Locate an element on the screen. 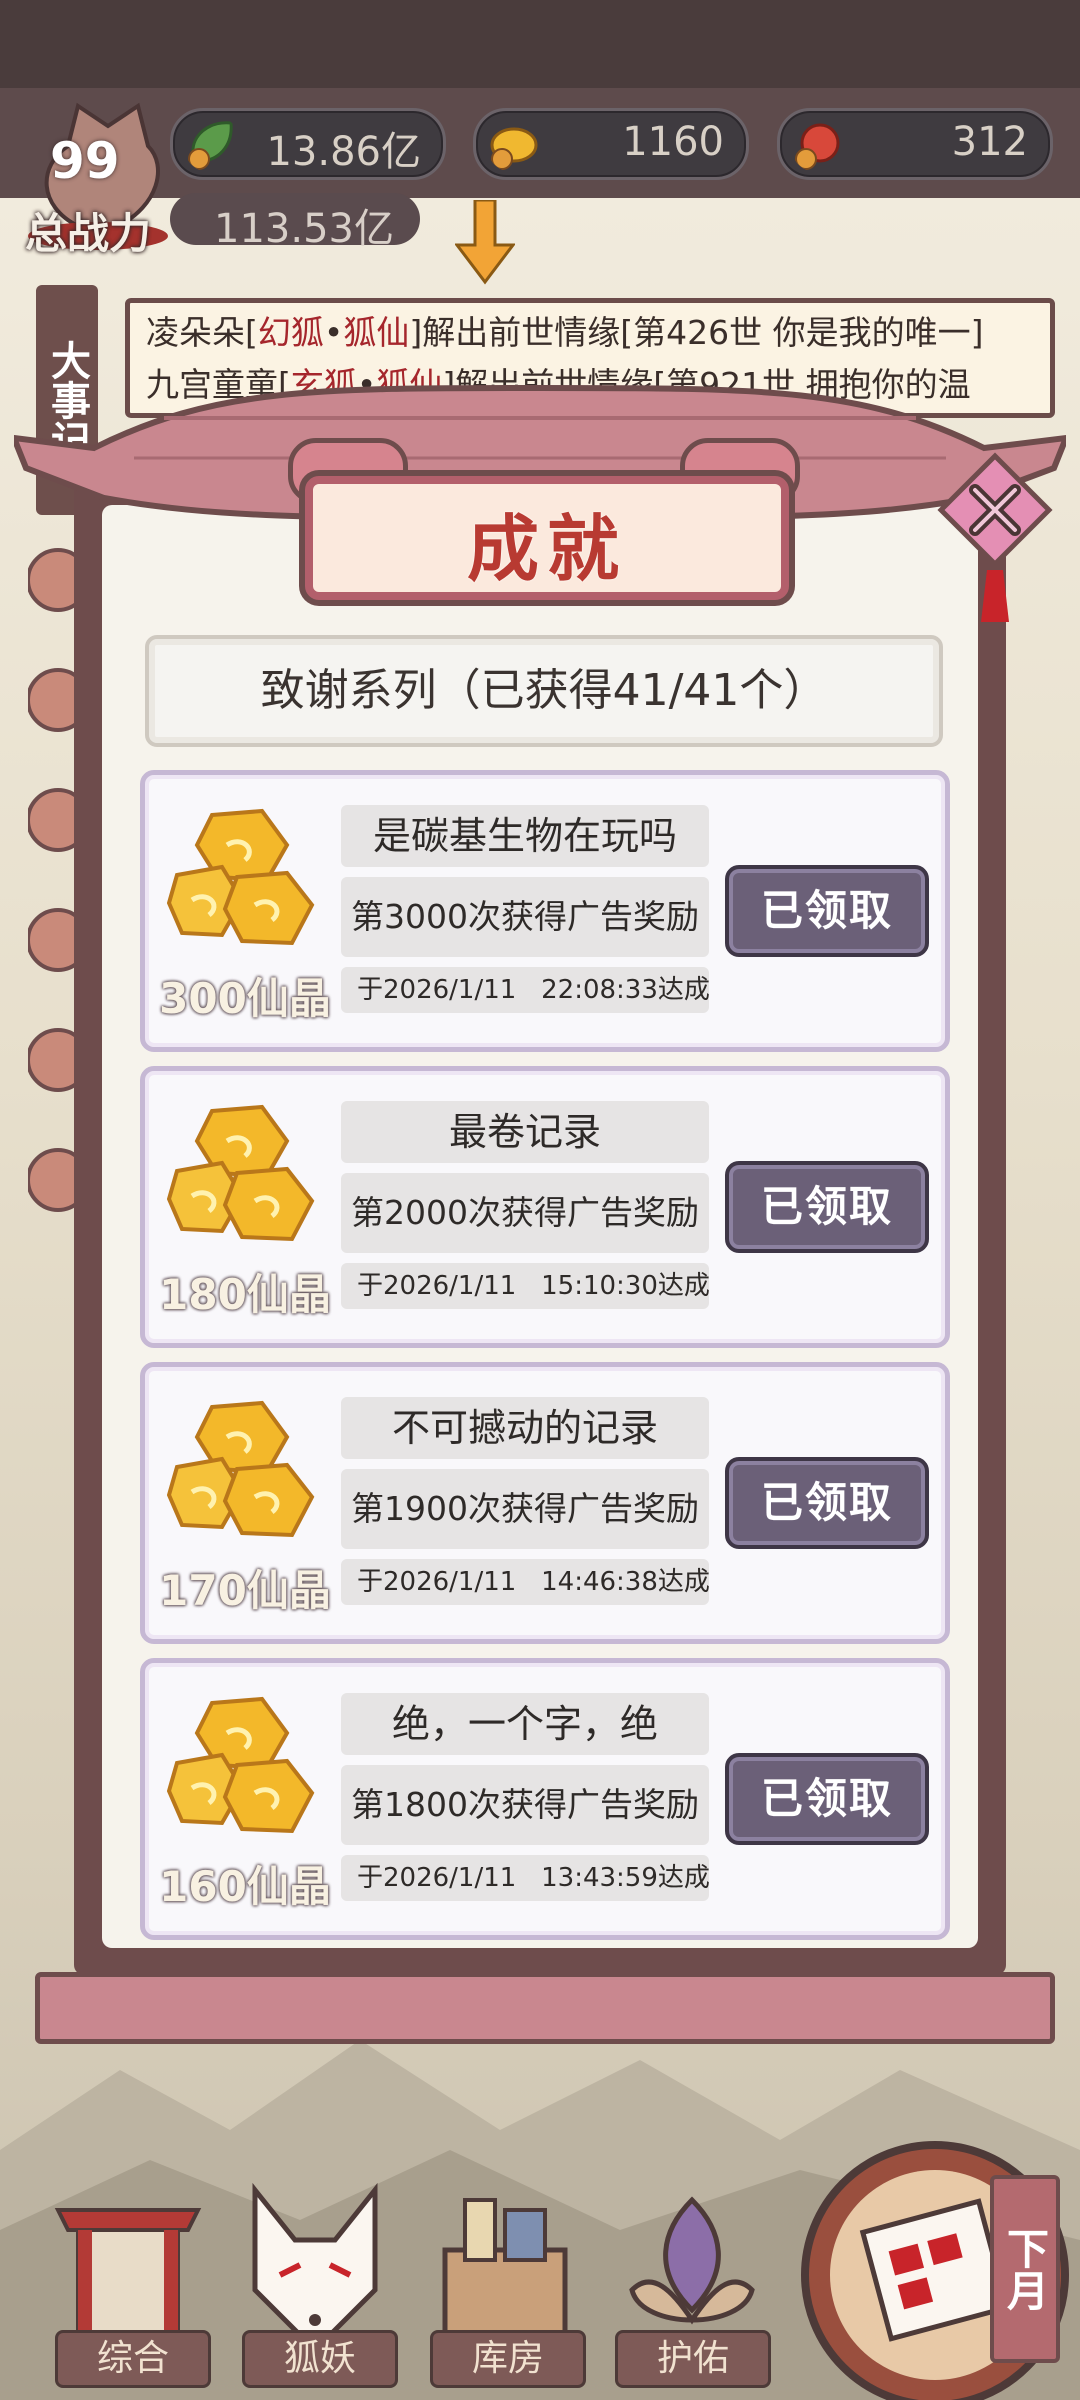 The width and height of the screenshot is (1080, 2400). status-bar is located at coordinates (540, 44).